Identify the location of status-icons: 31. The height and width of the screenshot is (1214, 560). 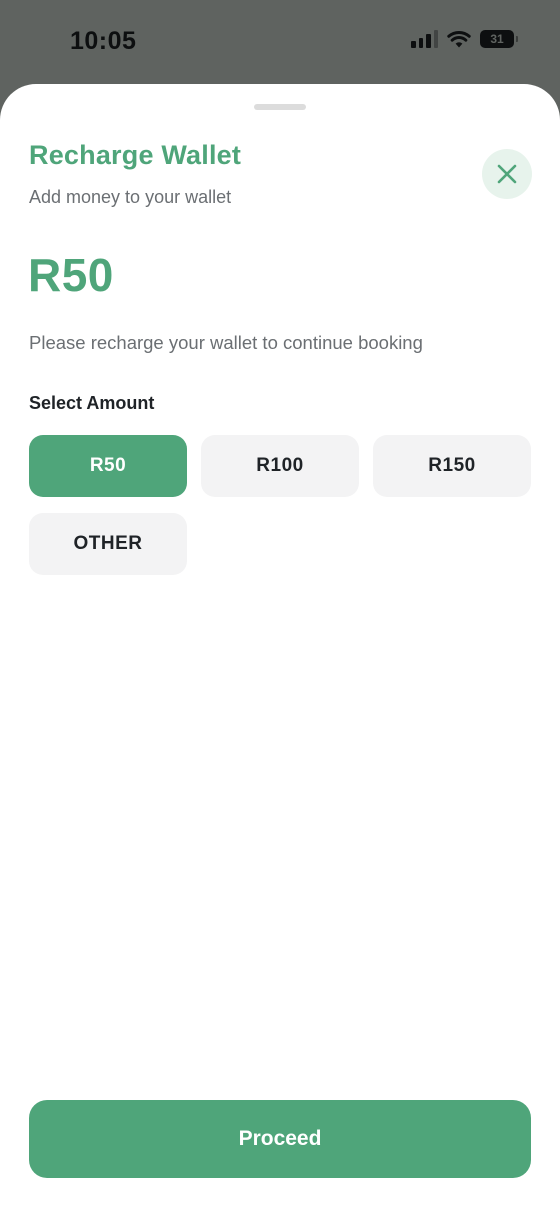
(464, 39).